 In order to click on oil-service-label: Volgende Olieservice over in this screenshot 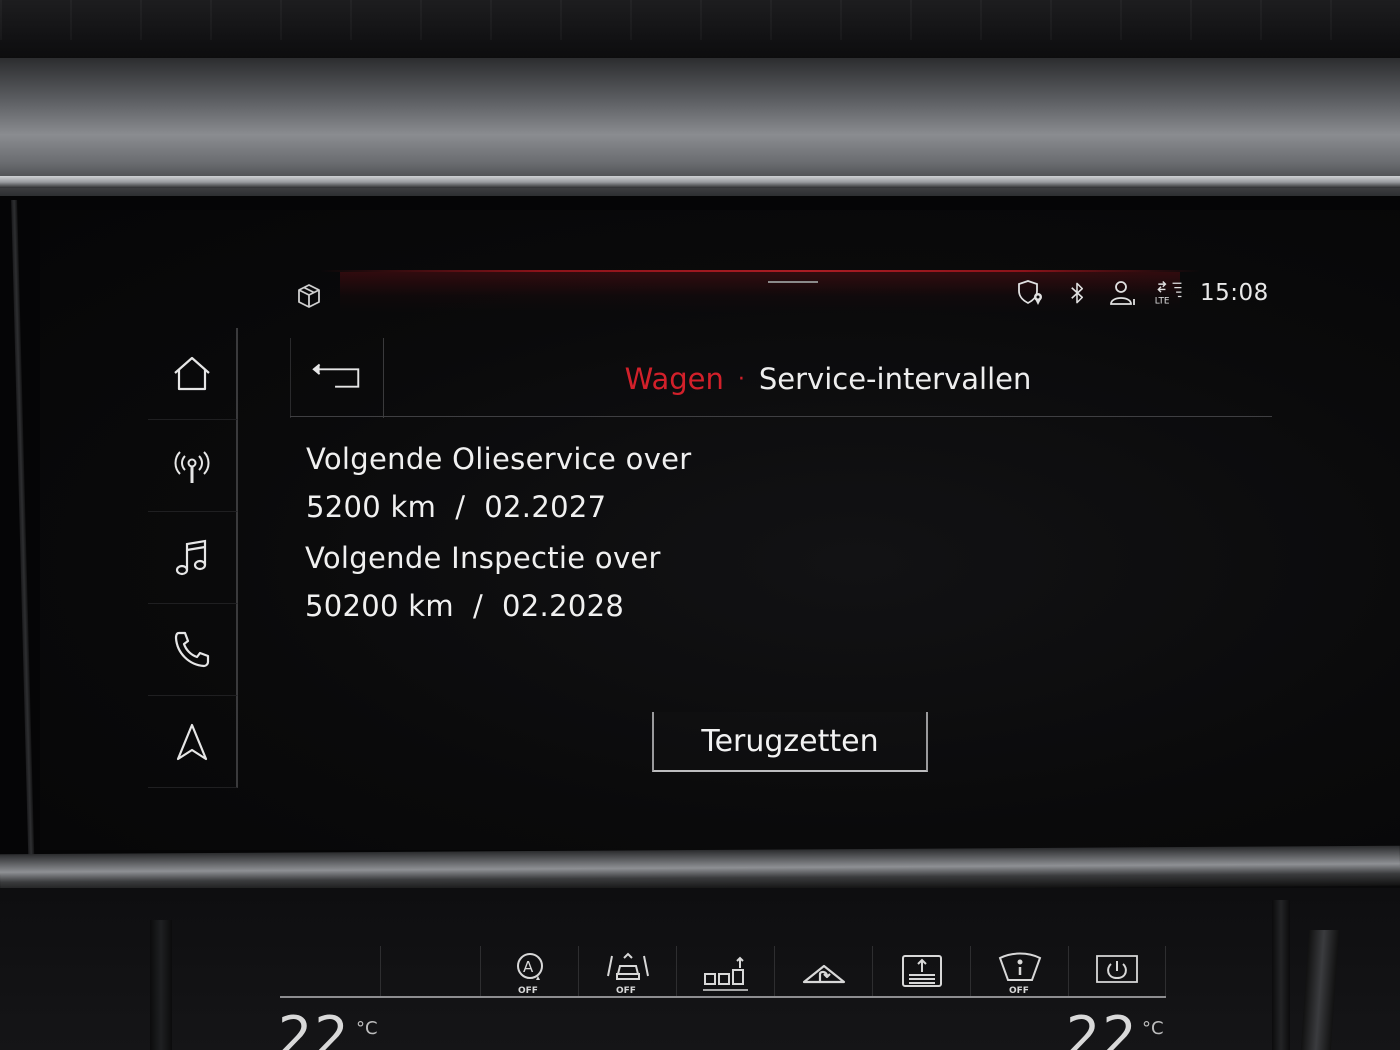, I will do `click(499, 459)`.